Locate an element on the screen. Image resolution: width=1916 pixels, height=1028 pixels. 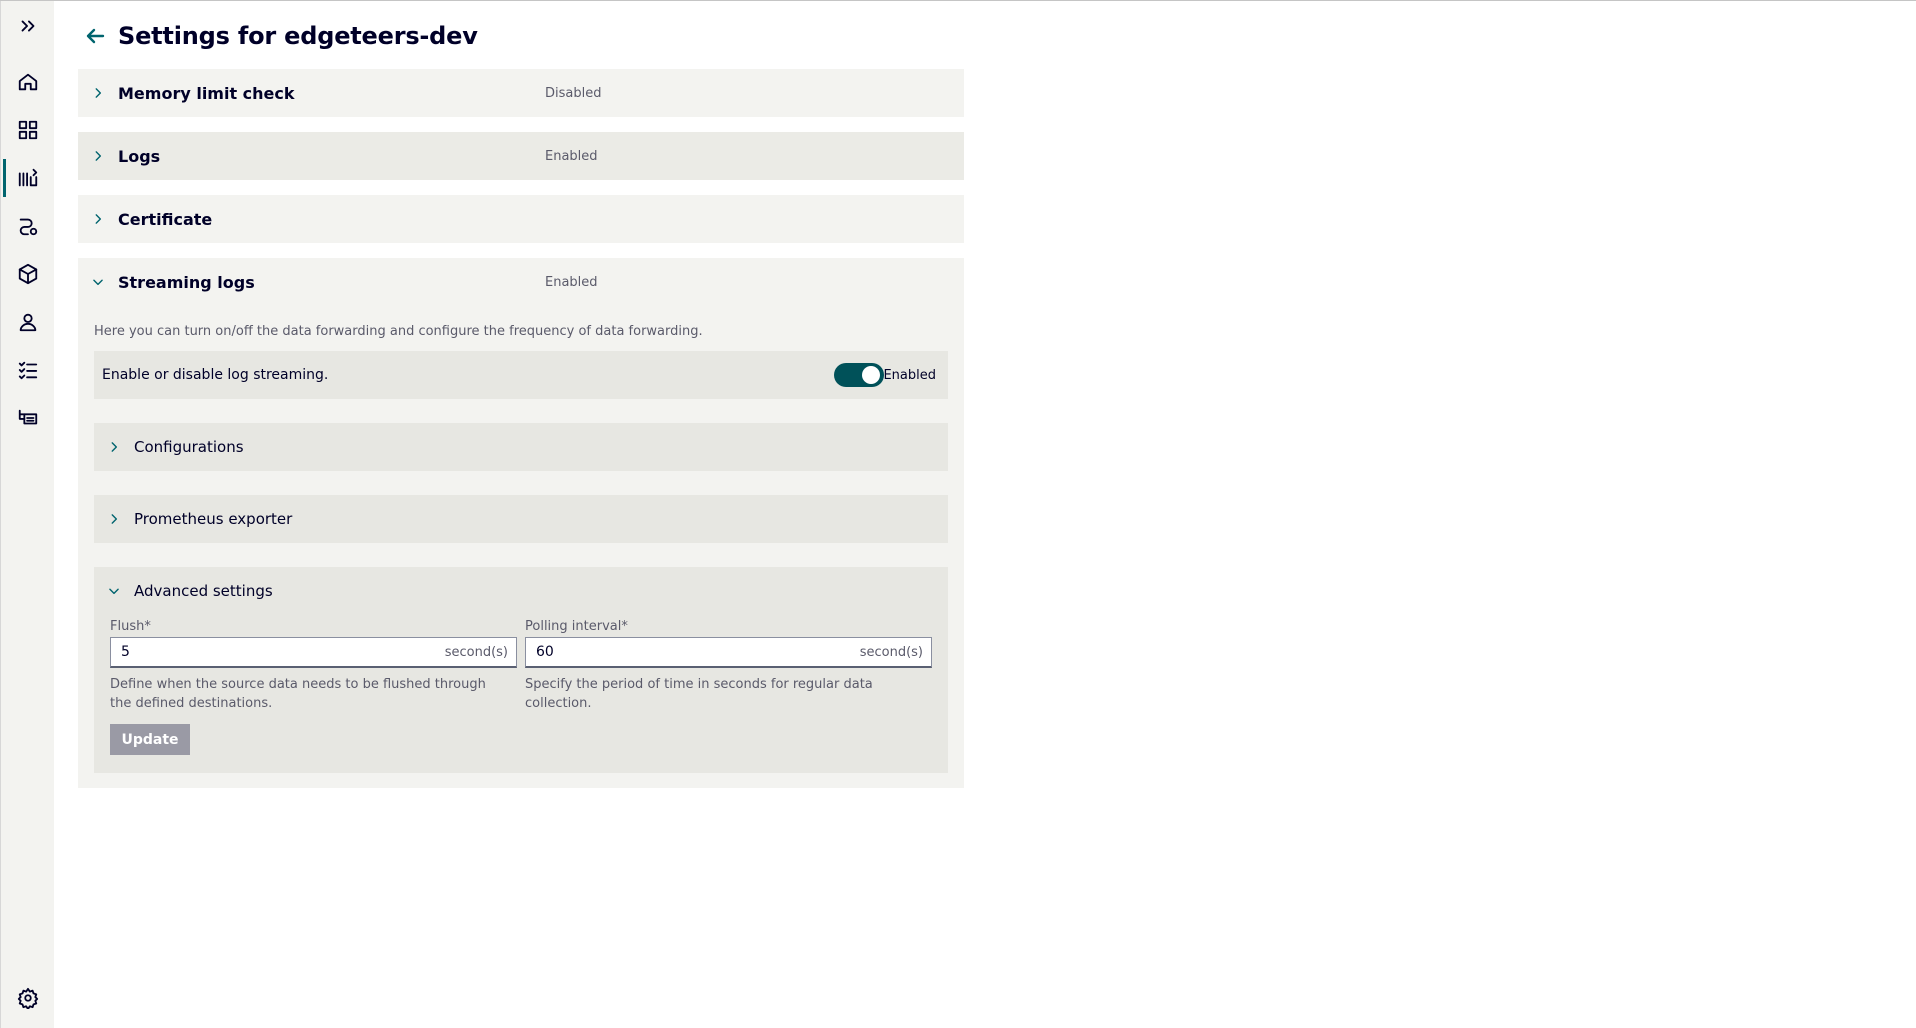
subpanel-prometheus-exporter: Prometheus exporter is located at coordinates (521, 519).